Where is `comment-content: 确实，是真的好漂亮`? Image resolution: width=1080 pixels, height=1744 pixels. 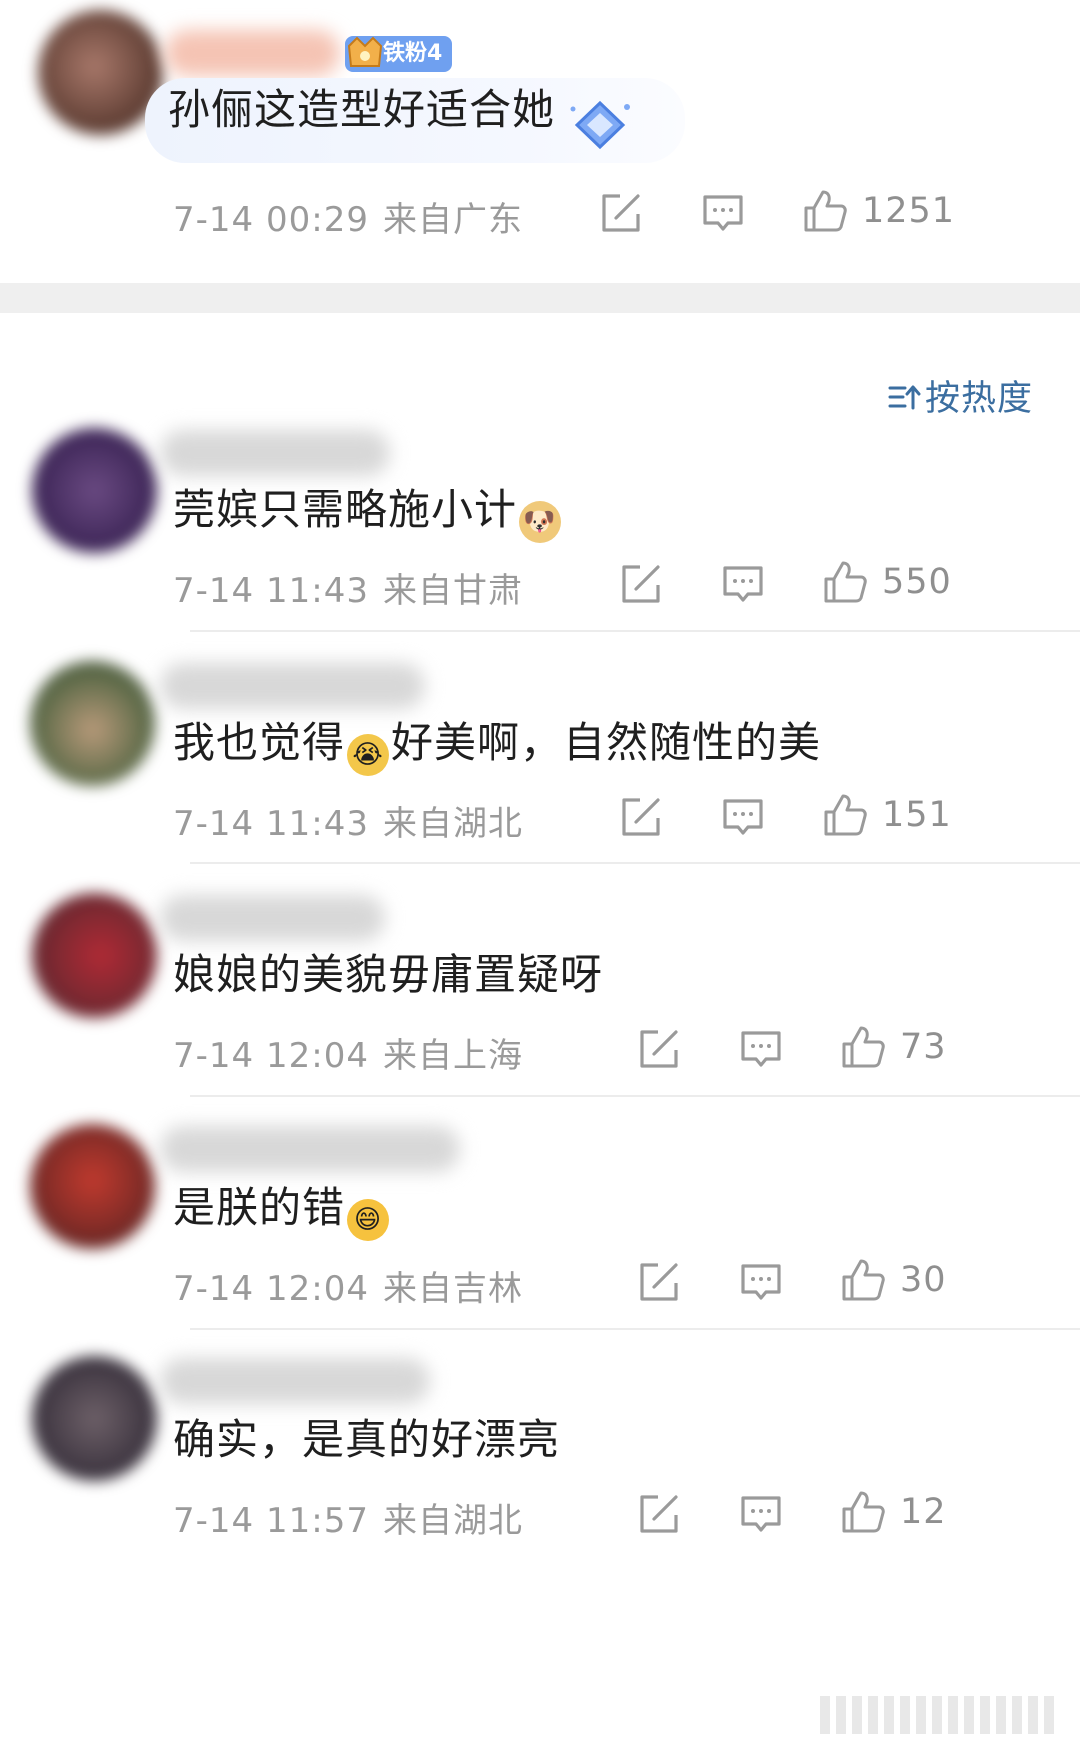
comment-content: 确实，是真的好漂亮 is located at coordinates (367, 1439).